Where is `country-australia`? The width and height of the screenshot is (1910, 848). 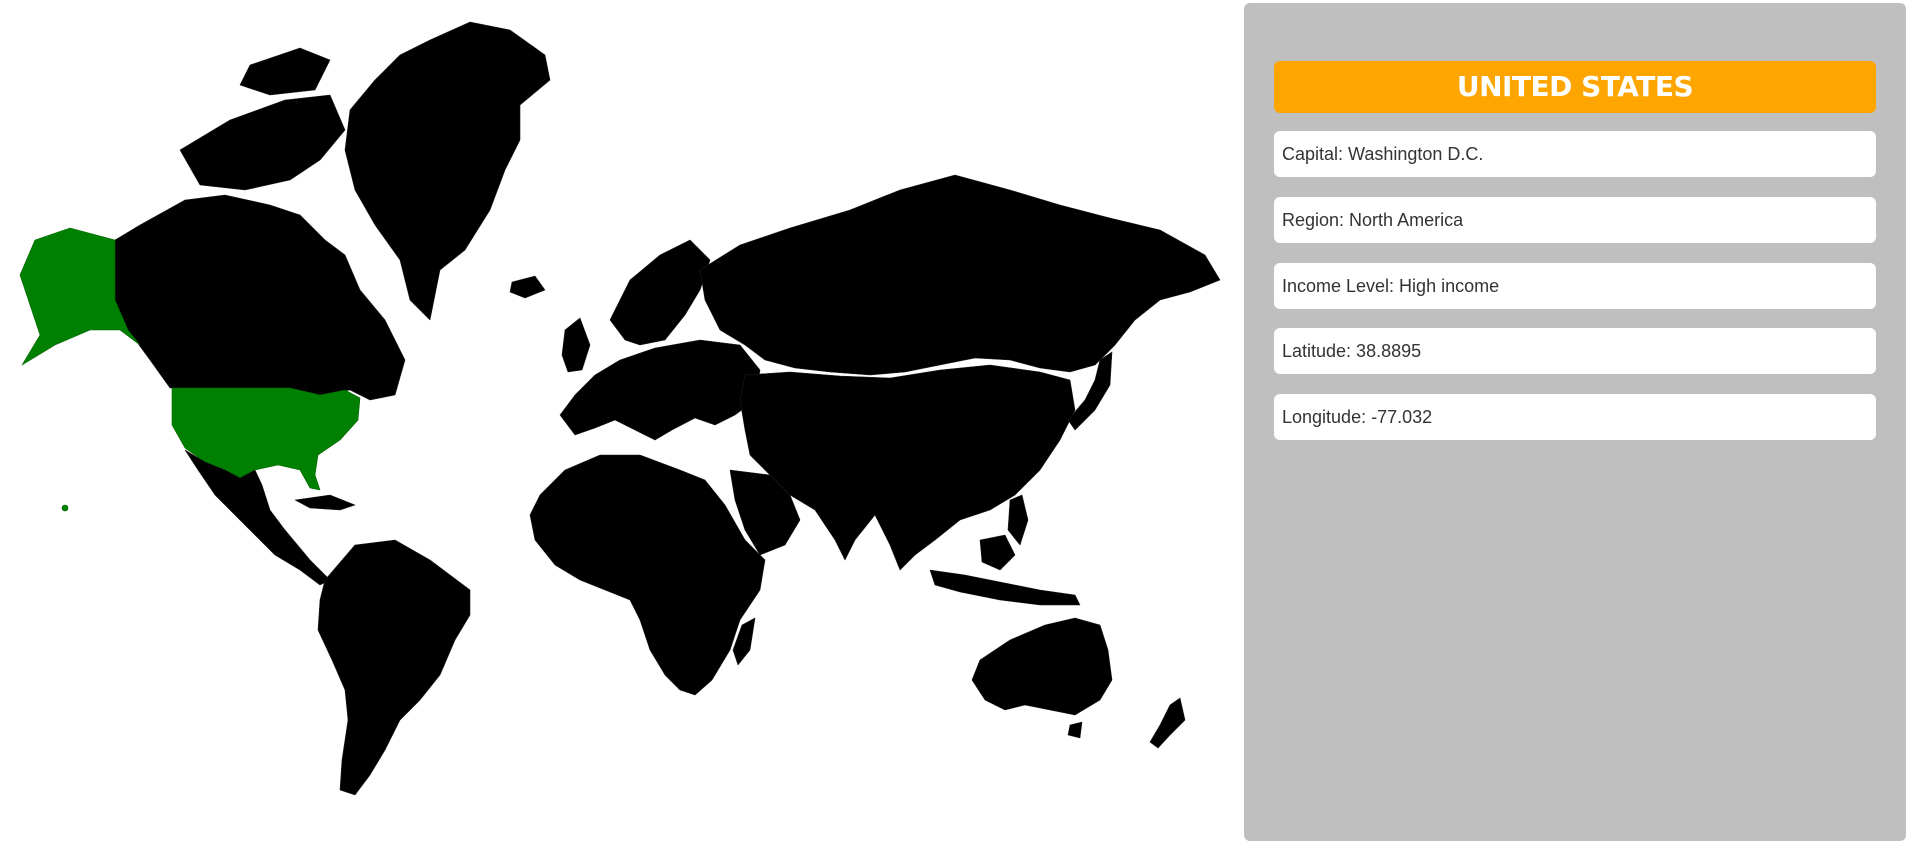 country-australia is located at coordinates (1042, 666).